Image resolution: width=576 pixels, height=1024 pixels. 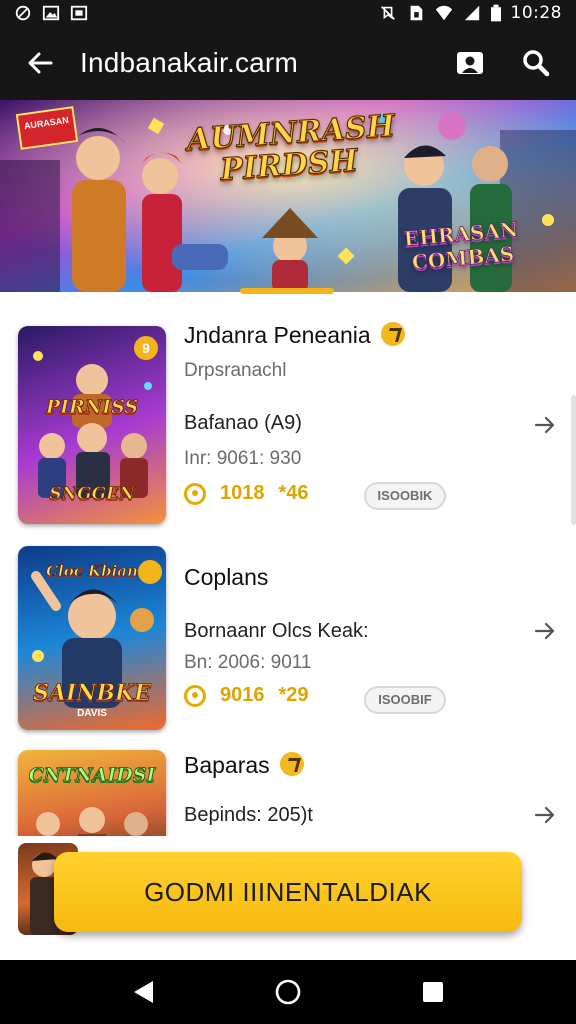 What do you see at coordinates (189, 62) in the screenshot?
I see `app-title: Indbanakair.carm` at bounding box center [189, 62].